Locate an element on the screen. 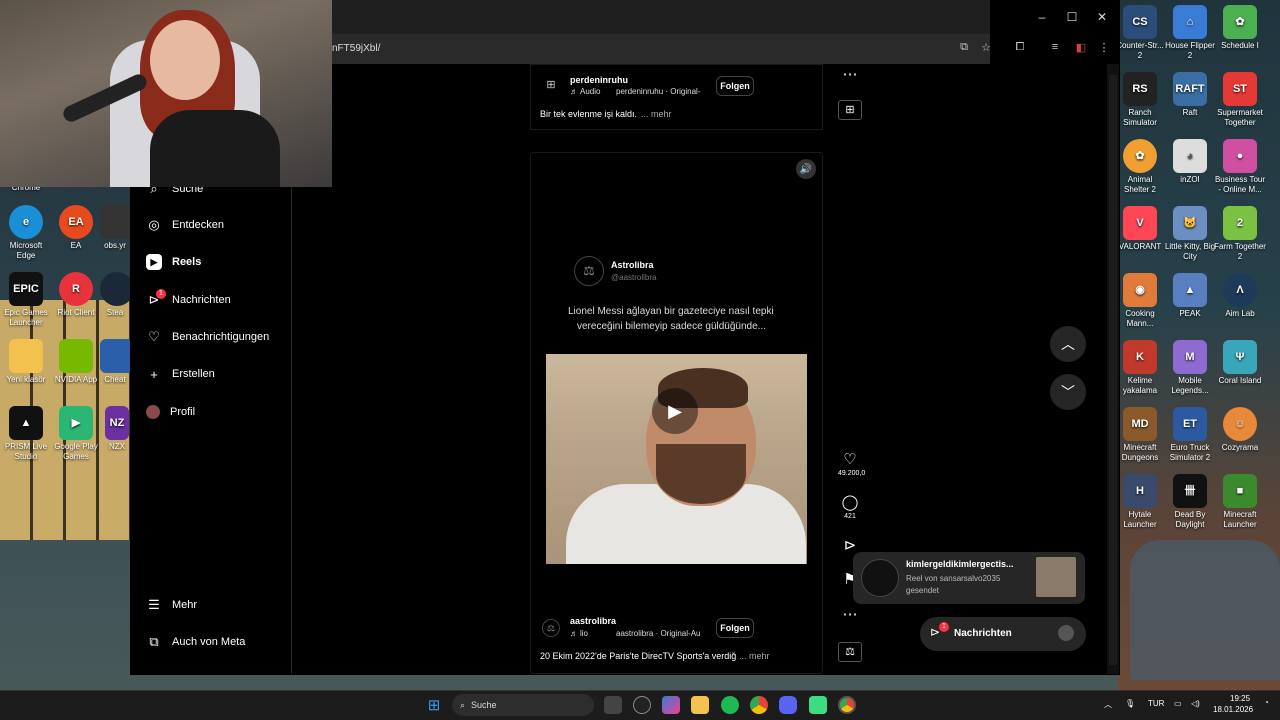  spotify-icon is located at coordinates (730, 705).